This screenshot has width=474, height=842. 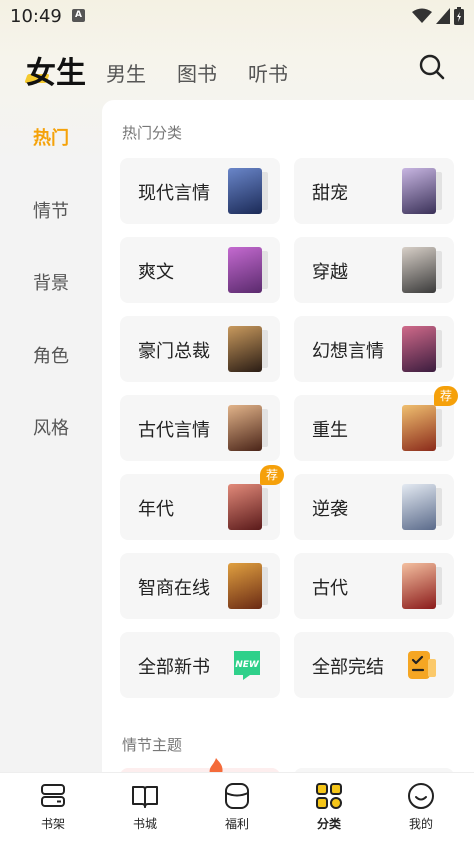 I want to click on category-label: 古代言情, so click(x=174, y=430).